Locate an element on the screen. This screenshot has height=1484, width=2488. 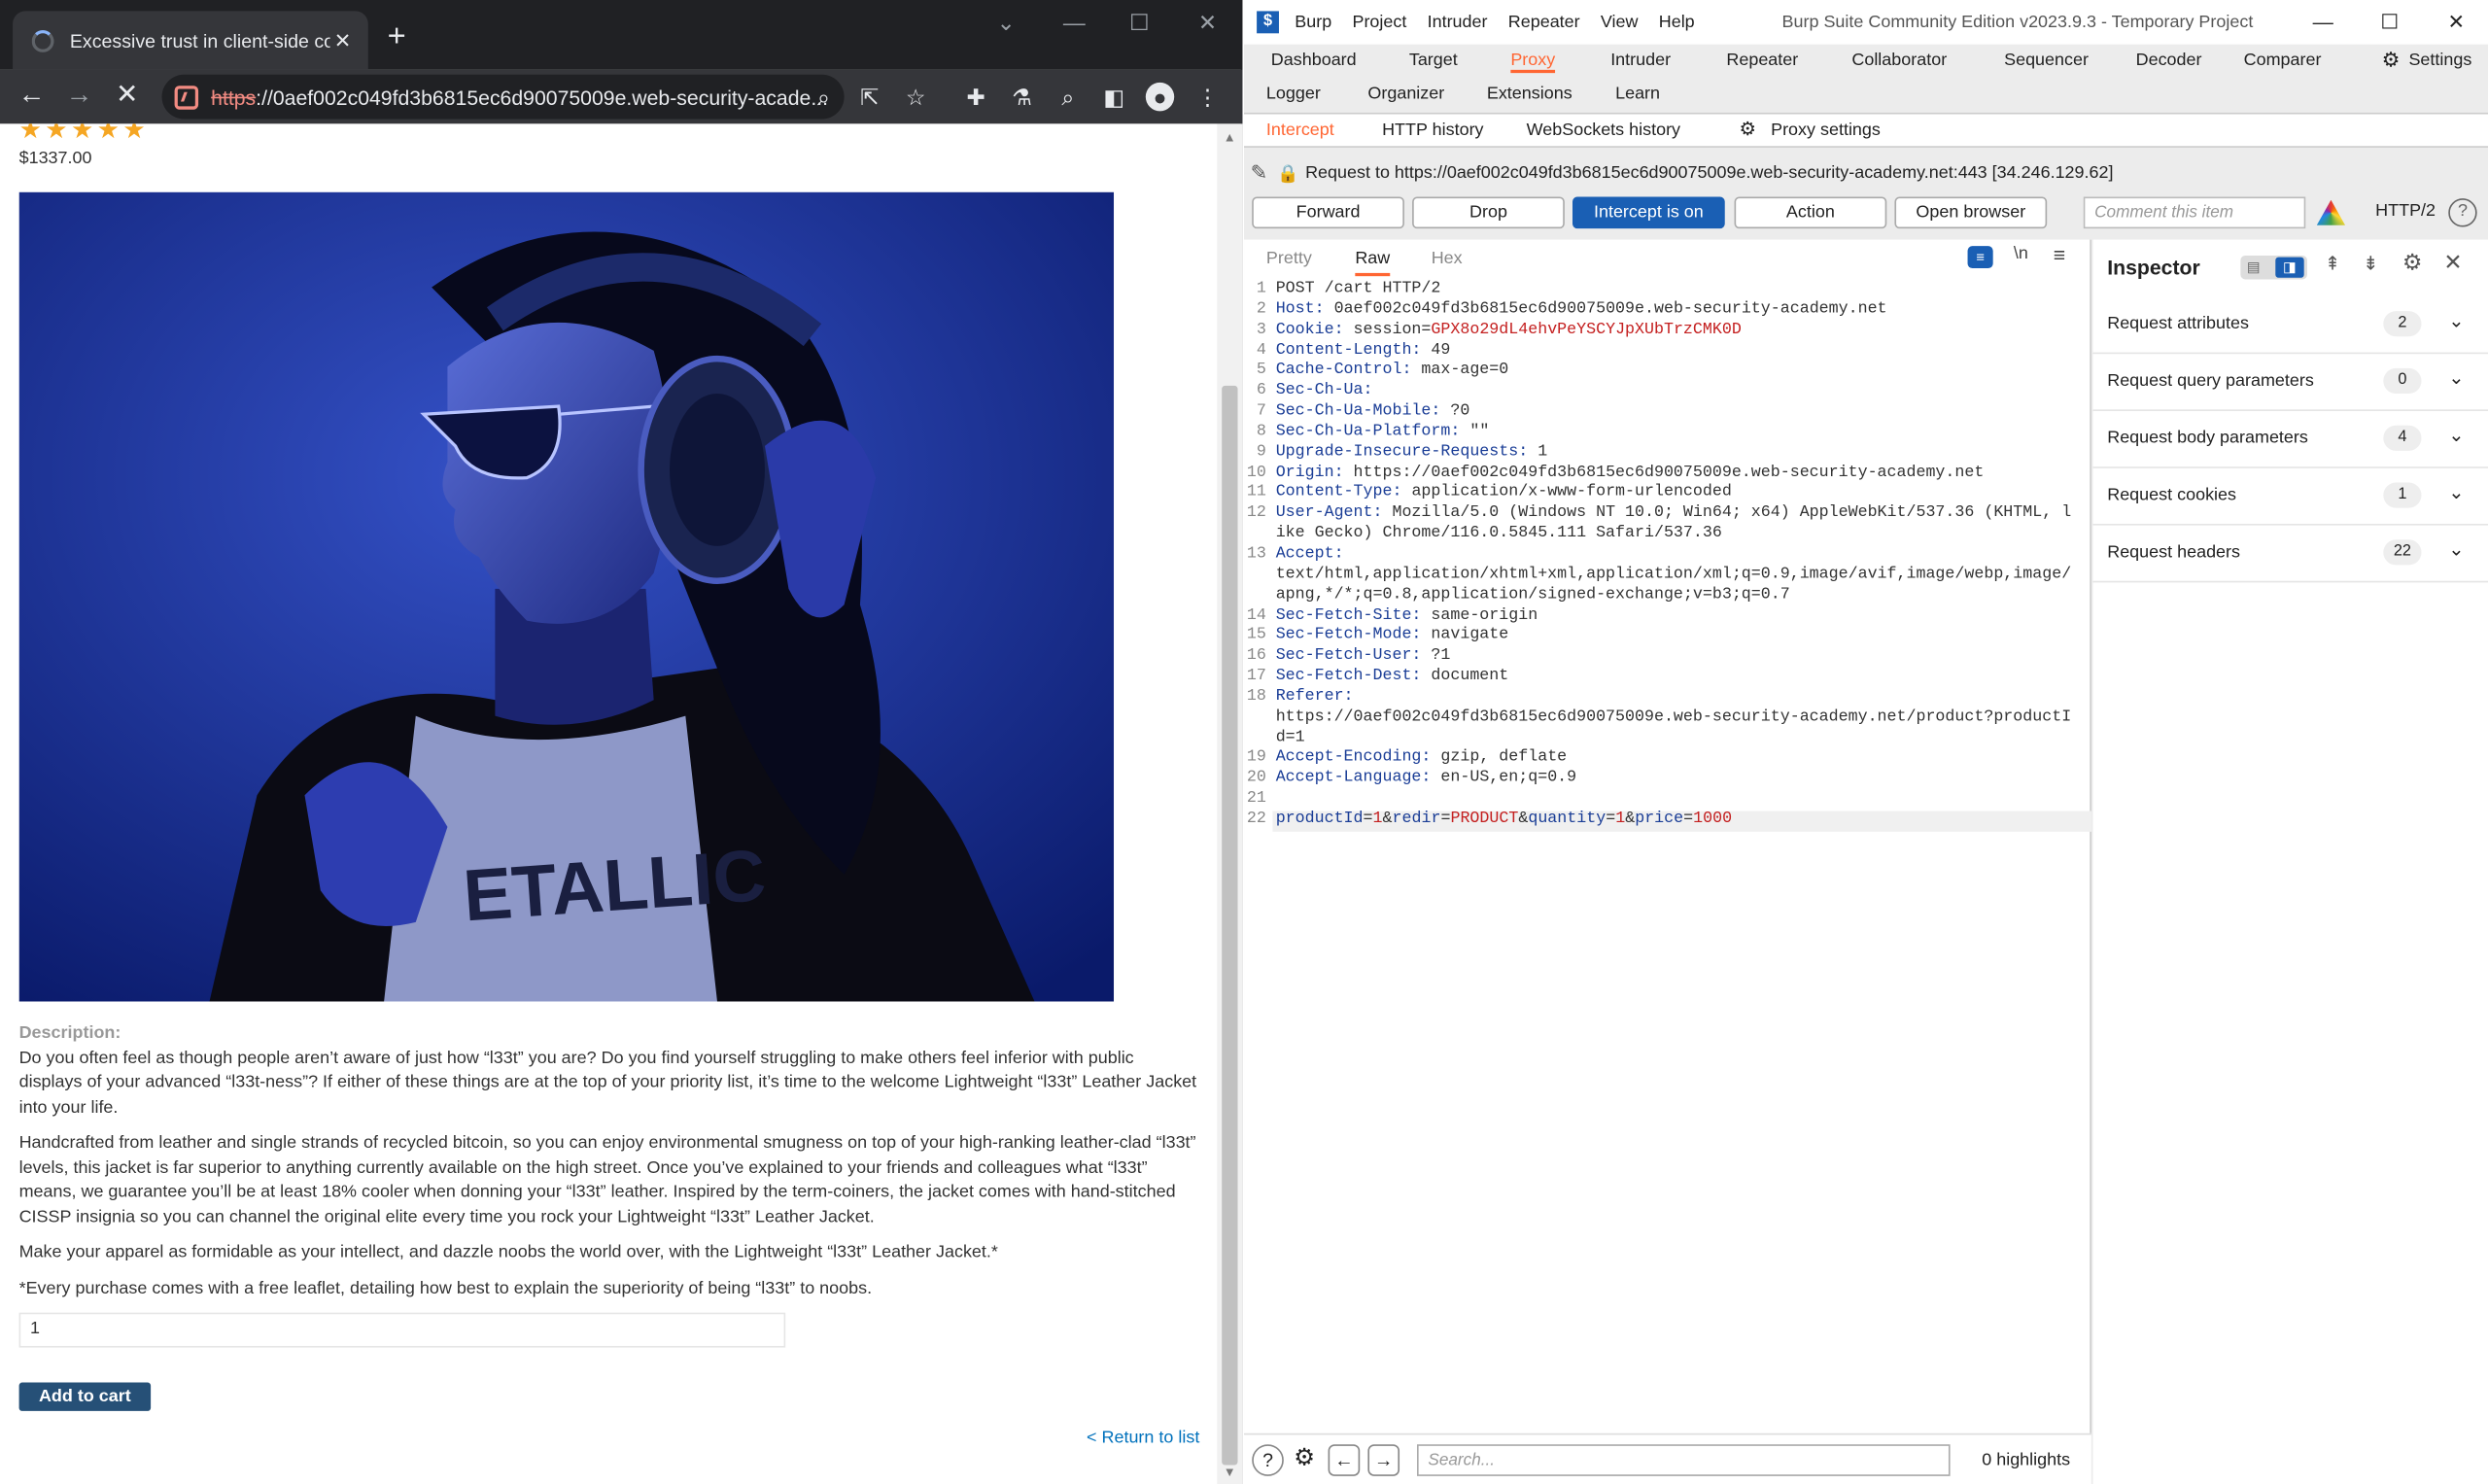
tab-proxy-settings: Proxy settings is located at coordinates (1826, 130).